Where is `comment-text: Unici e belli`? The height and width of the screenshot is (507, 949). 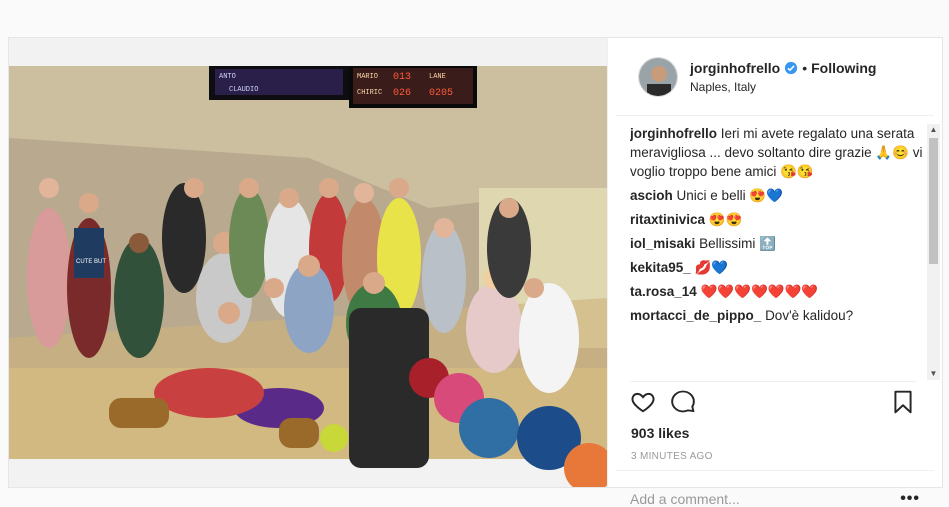 comment-text: Unici e belli is located at coordinates (711, 195).